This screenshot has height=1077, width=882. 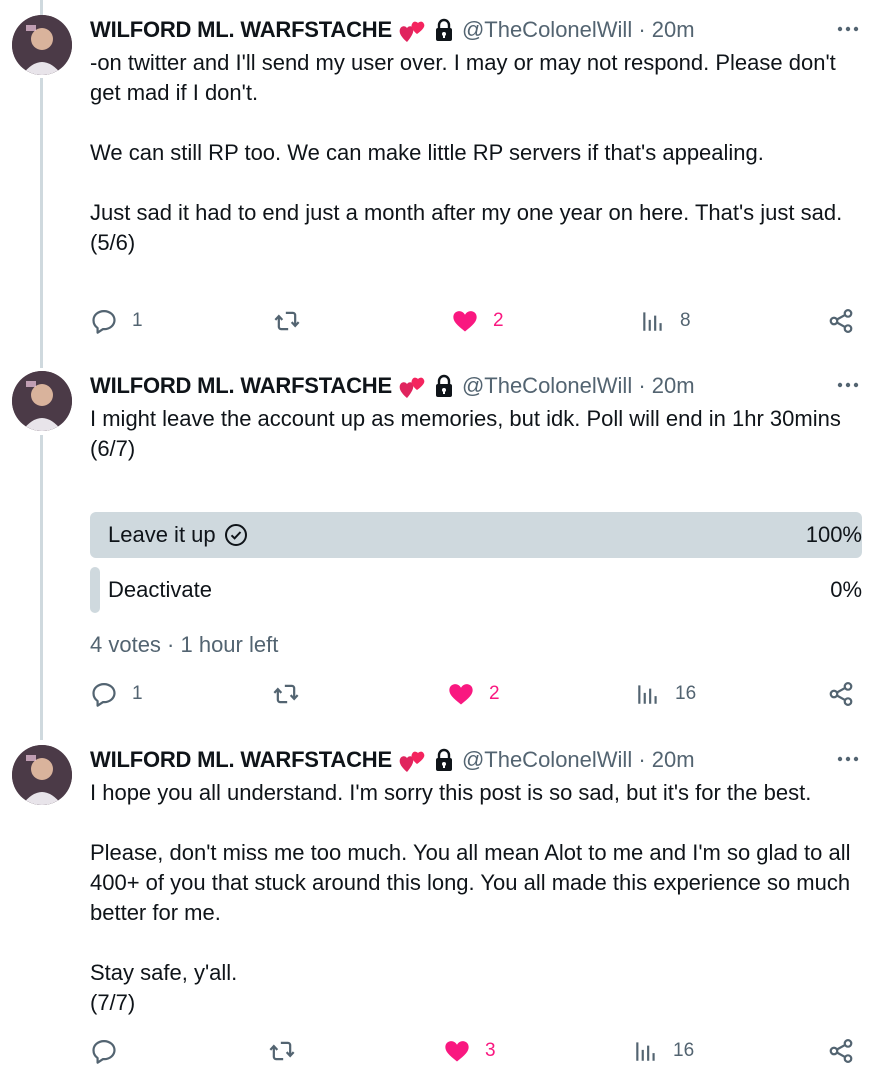 I want to click on tweet-paragraph: (7/7), so click(x=113, y=1002).